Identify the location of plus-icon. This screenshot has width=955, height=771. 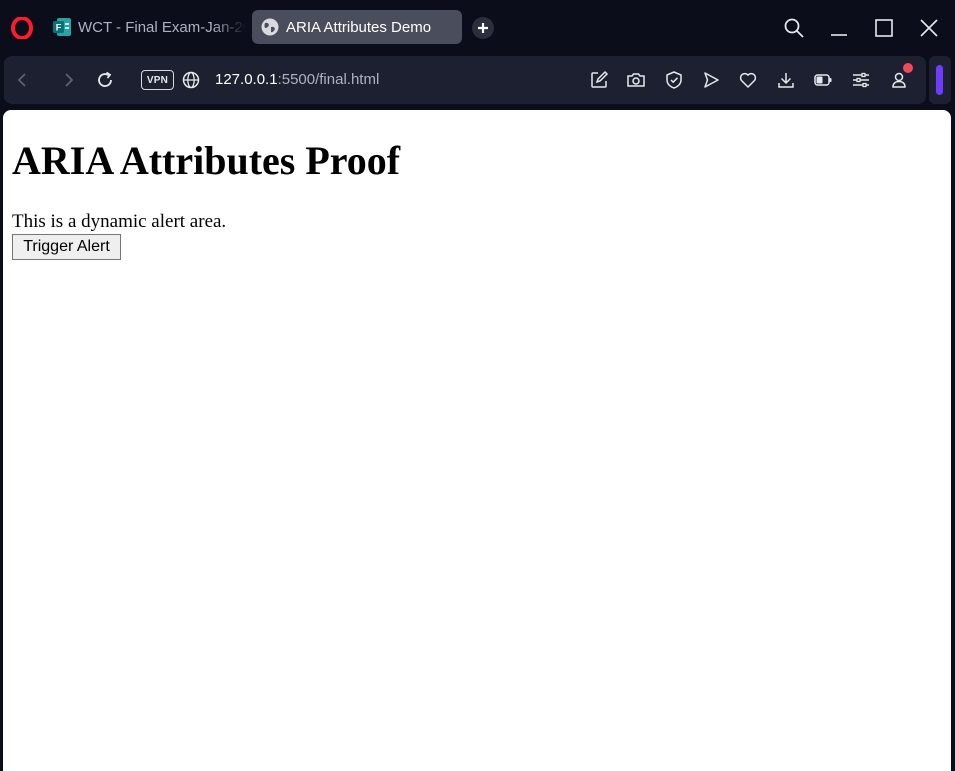
(483, 28).